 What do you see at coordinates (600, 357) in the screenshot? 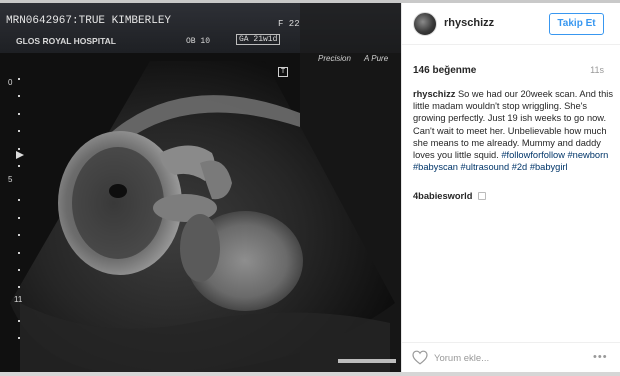
I see `more-options-icon: •••` at bounding box center [600, 357].